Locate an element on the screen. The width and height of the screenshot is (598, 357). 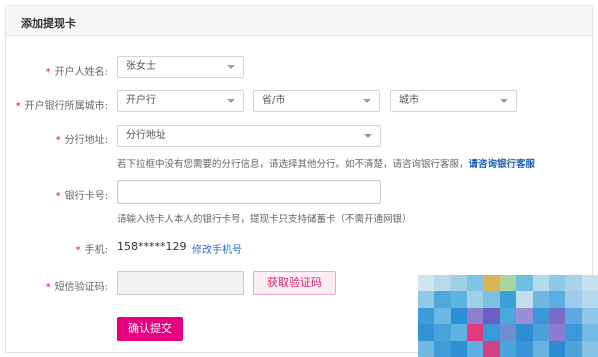
sms-code-label: * 短信验证码: is located at coordinates (76, 287).